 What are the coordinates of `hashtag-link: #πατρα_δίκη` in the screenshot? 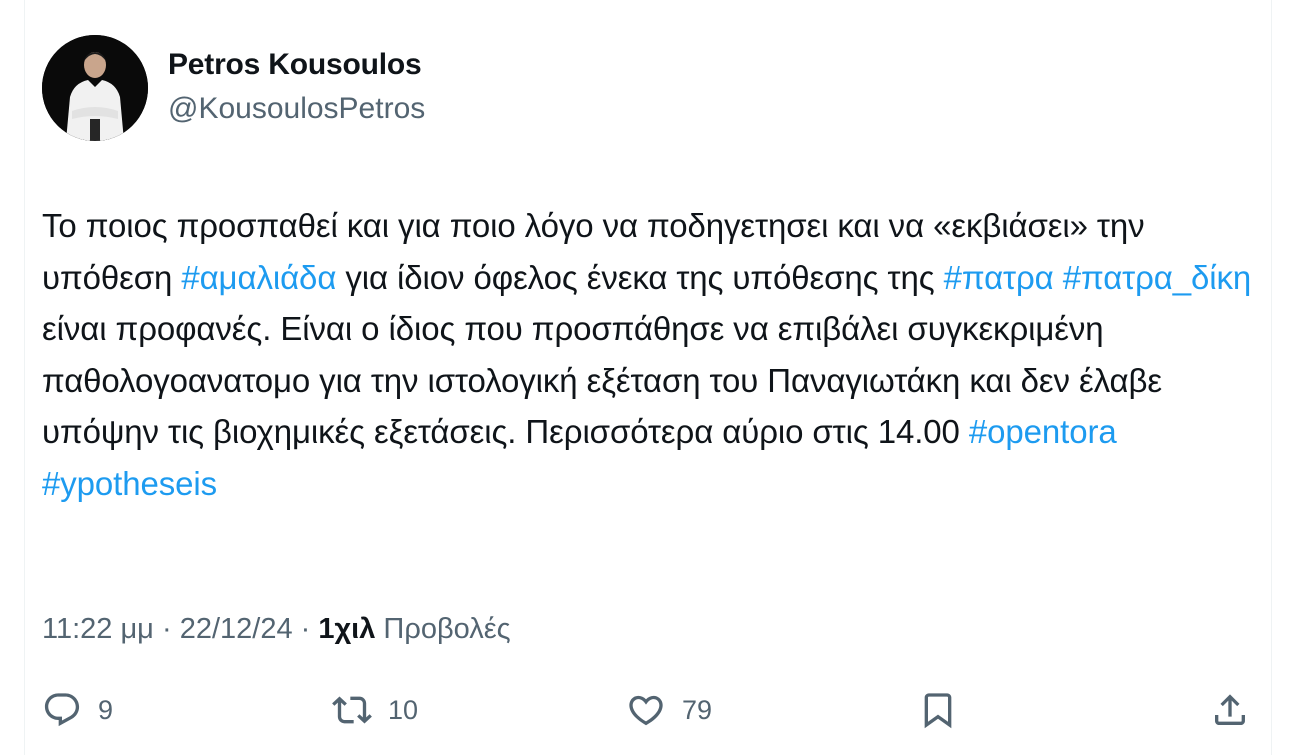 It's located at (1157, 277).